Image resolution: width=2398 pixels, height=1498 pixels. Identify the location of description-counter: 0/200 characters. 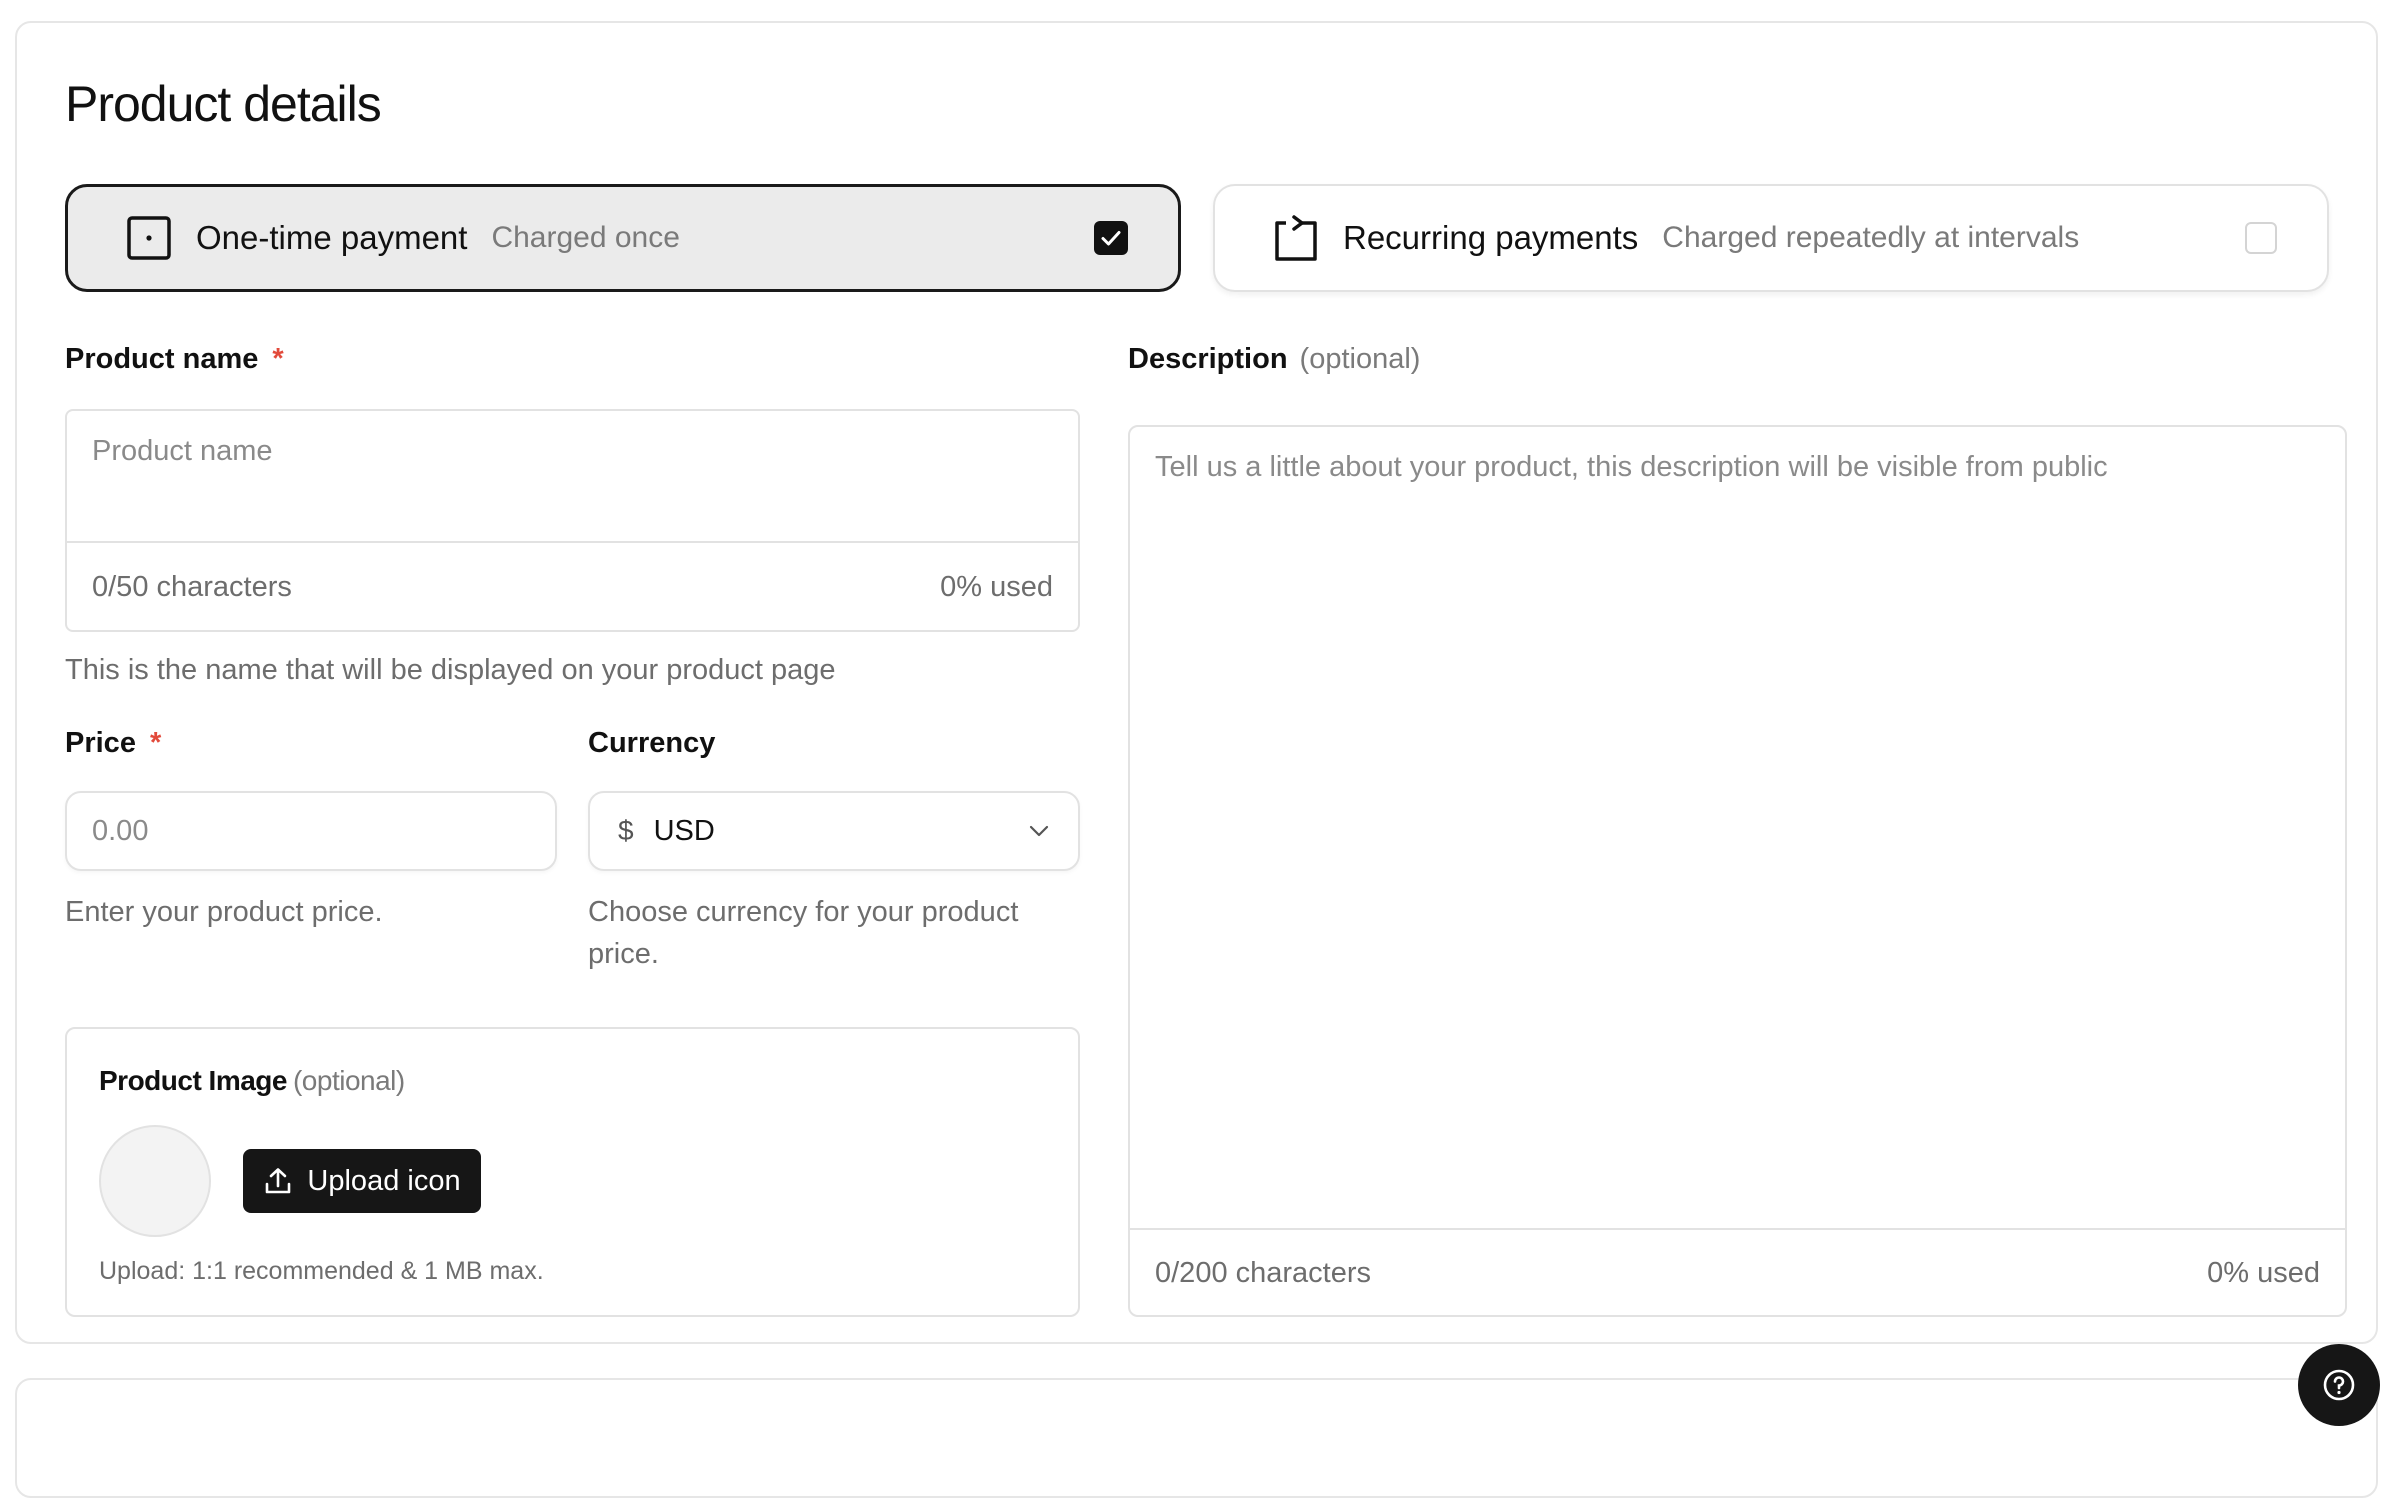
(1263, 1273).